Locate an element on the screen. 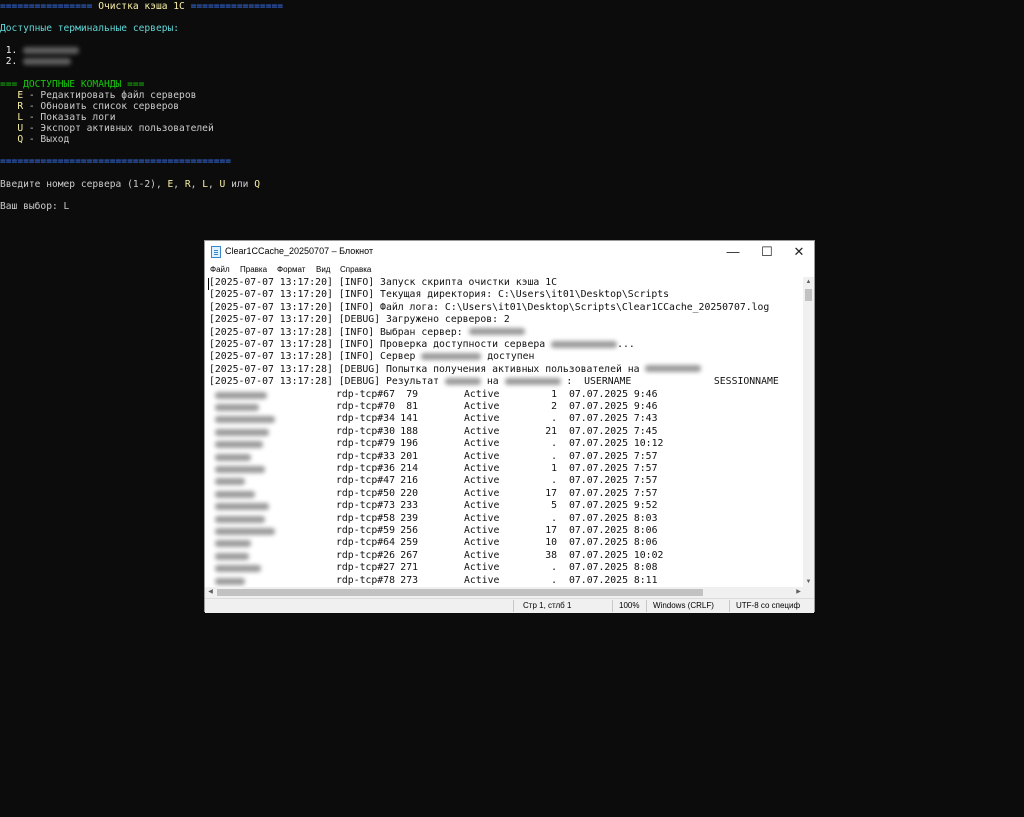 The width and height of the screenshot is (1024, 817). header-rule-right: ================ is located at coordinates (237, 6).